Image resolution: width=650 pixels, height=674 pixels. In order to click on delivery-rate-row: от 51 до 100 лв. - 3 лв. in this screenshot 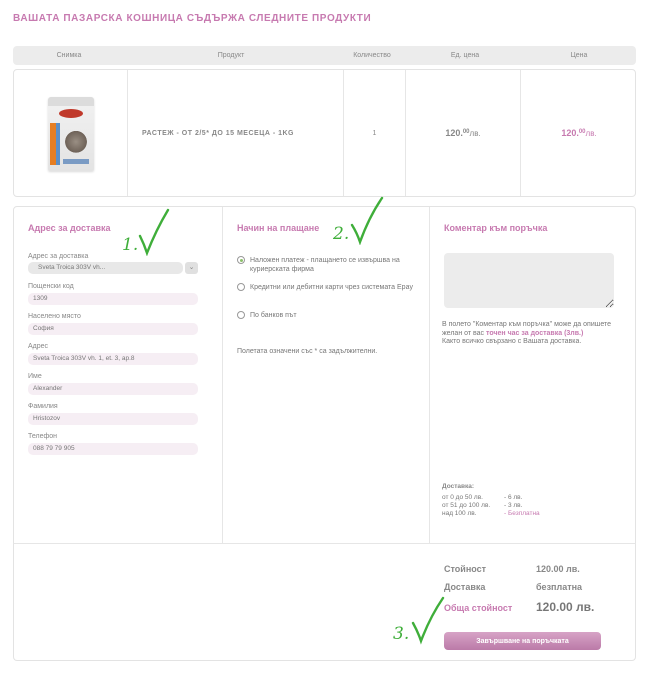, I will do `click(482, 505)`.